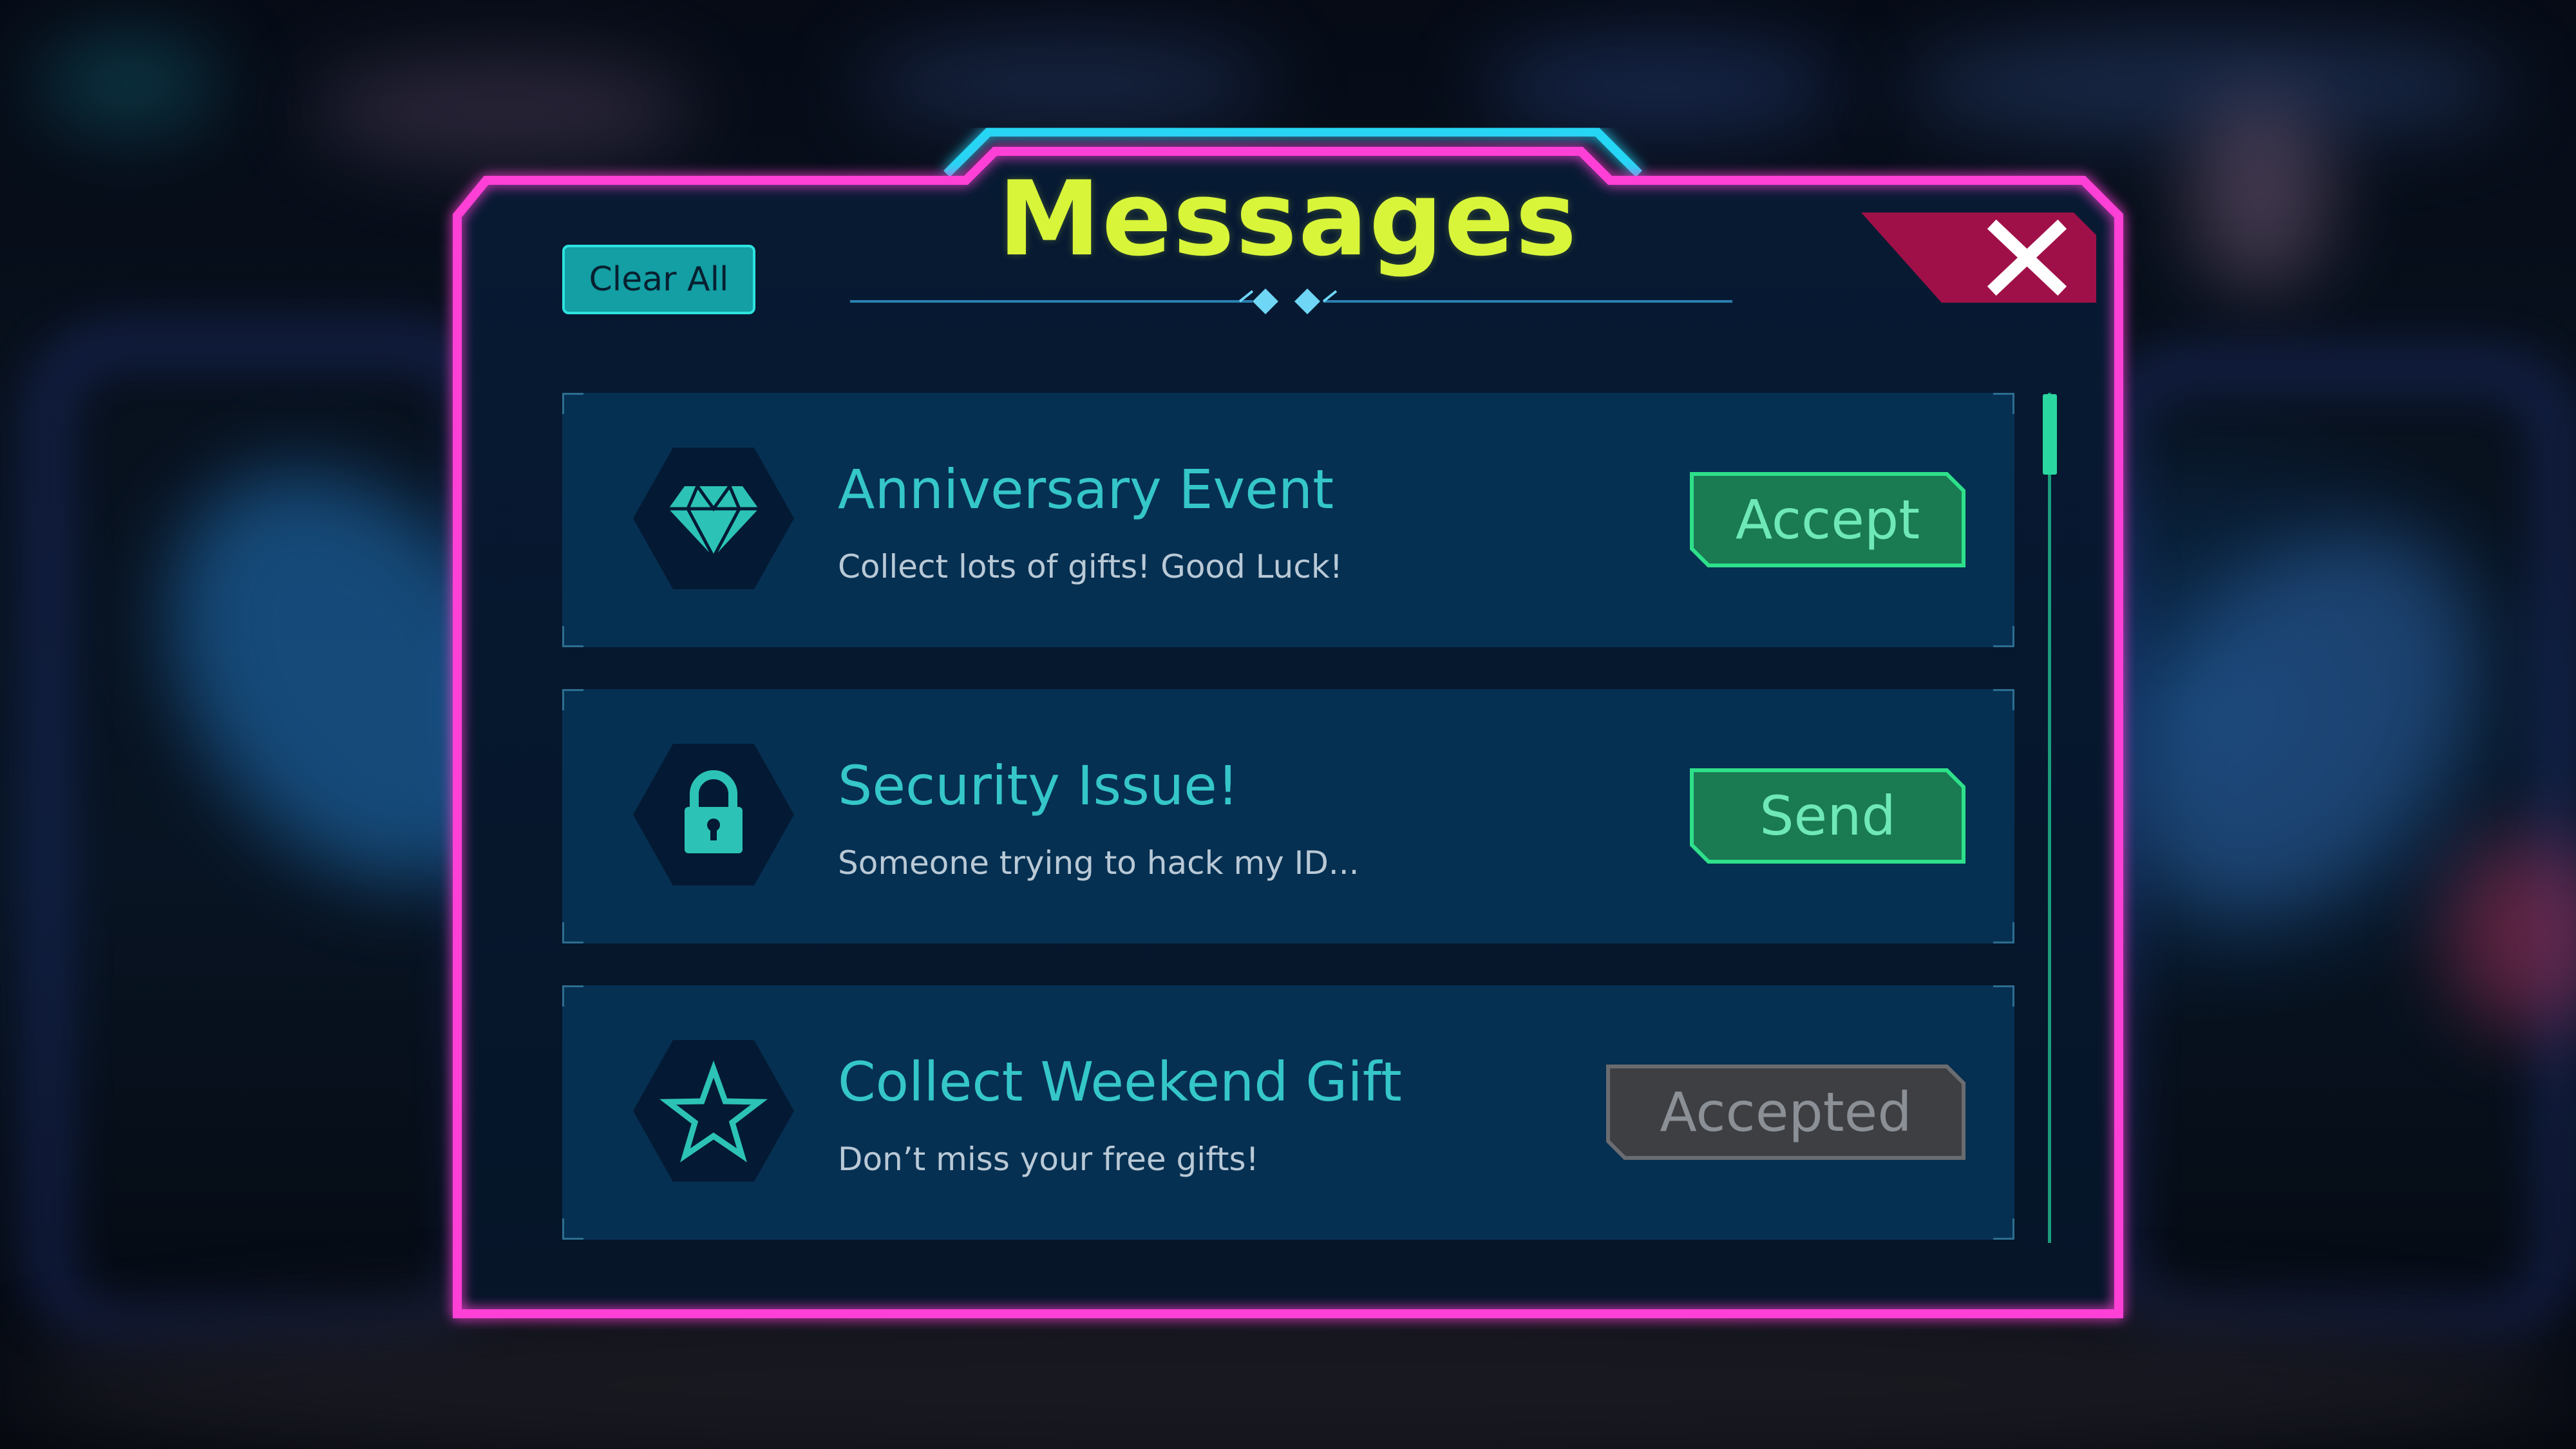 The height and width of the screenshot is (1449, 2576). I want to click on diamond-icon, so click(714, 518).